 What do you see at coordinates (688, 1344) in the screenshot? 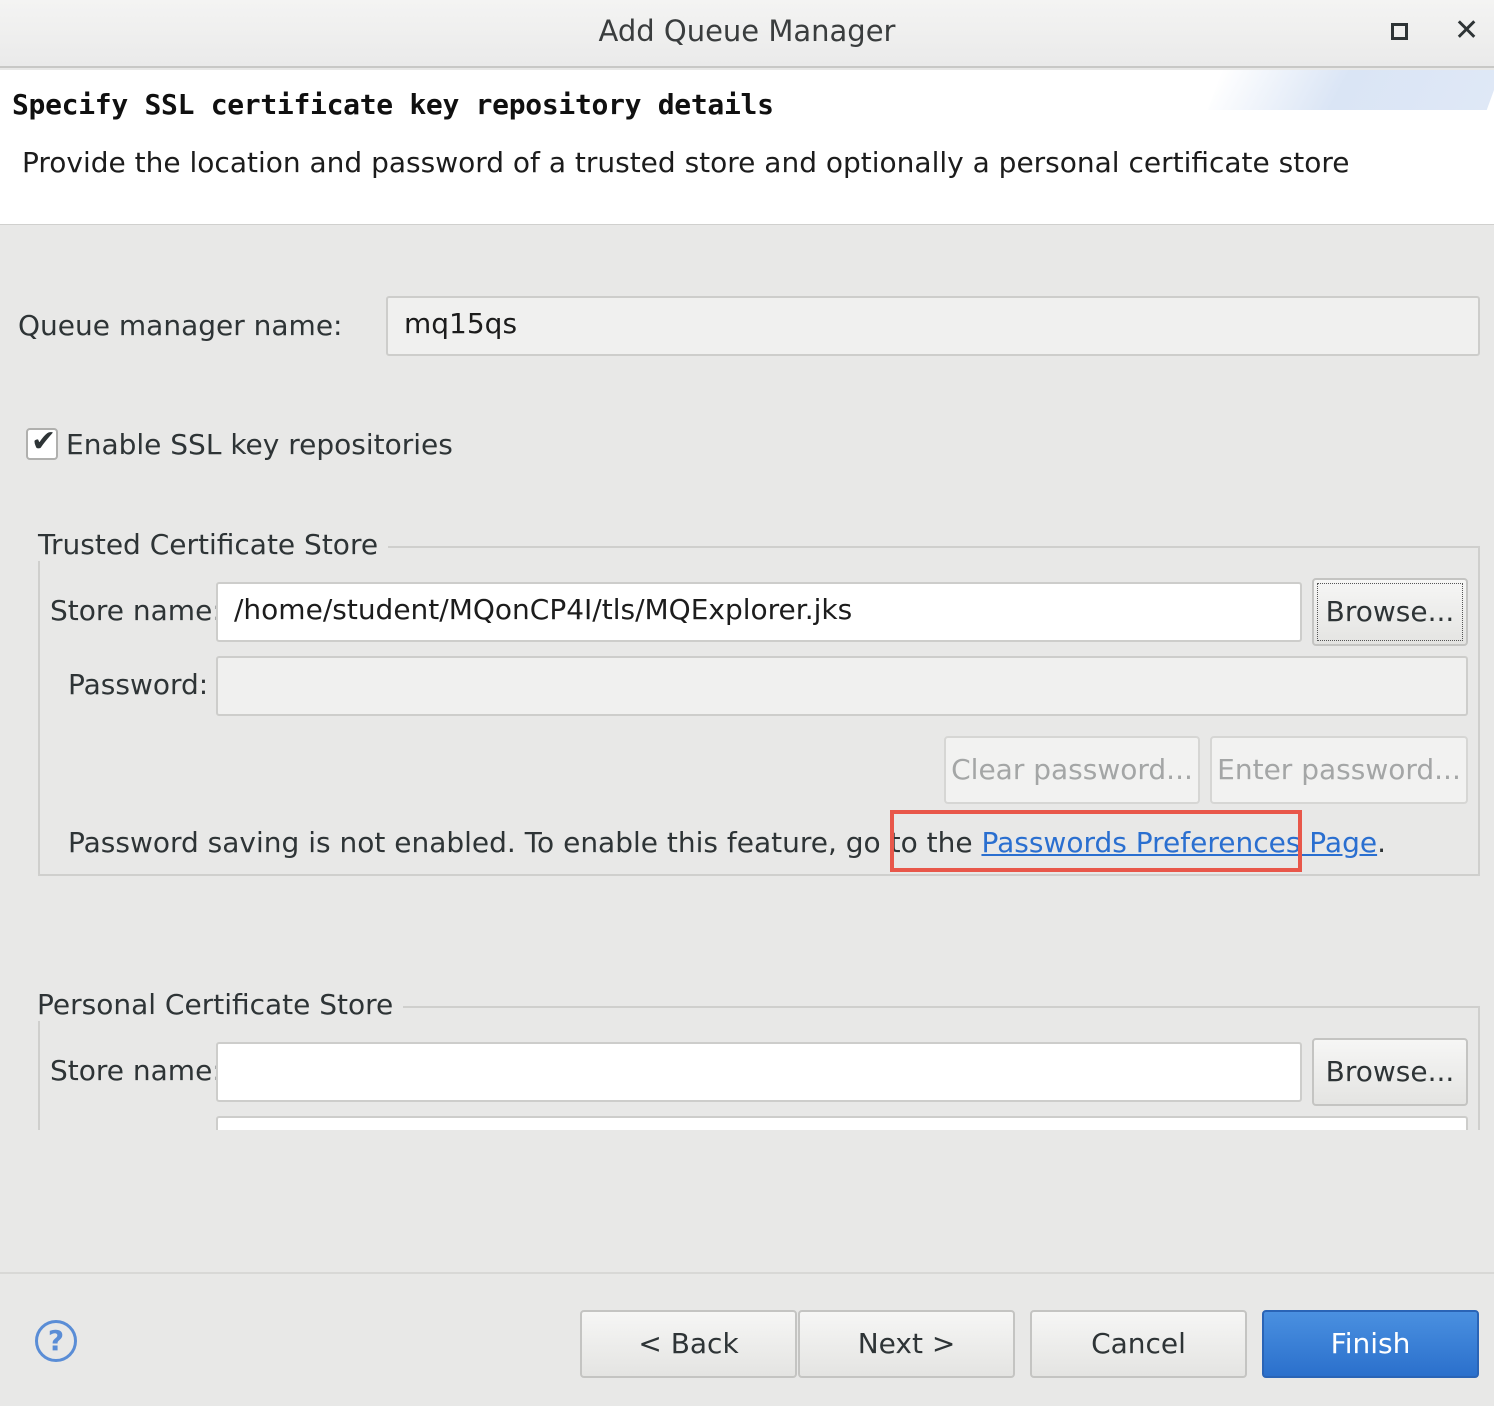
I see `back-button: < Back` at bounding box center [688, 1344].